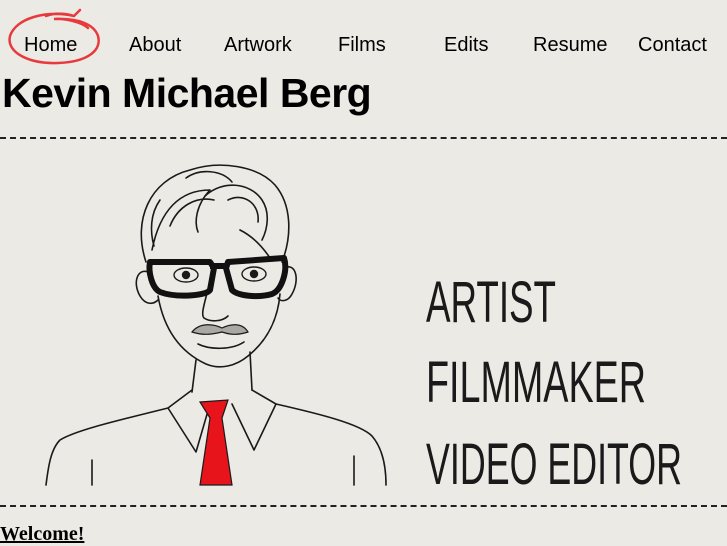 The width and height of the screenshot is (727, 546). I want to click on hero-line-video-editor: VIDEO EDITOR, so click(554, 464).